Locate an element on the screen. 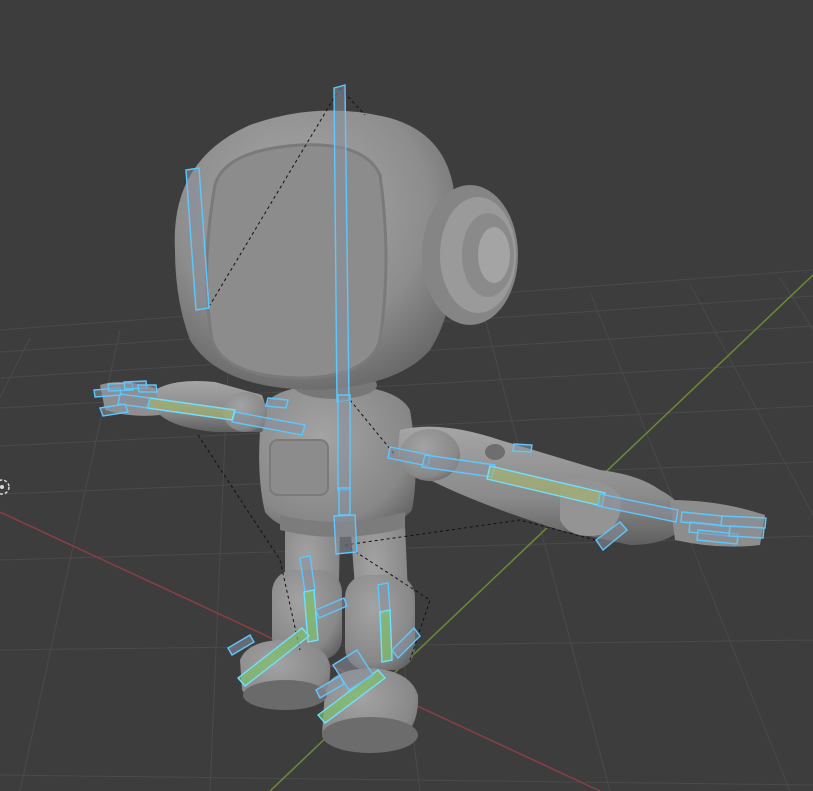 The height and width of the screenshot is (791, 813). bone-hips is located at coordinates (345, 534).